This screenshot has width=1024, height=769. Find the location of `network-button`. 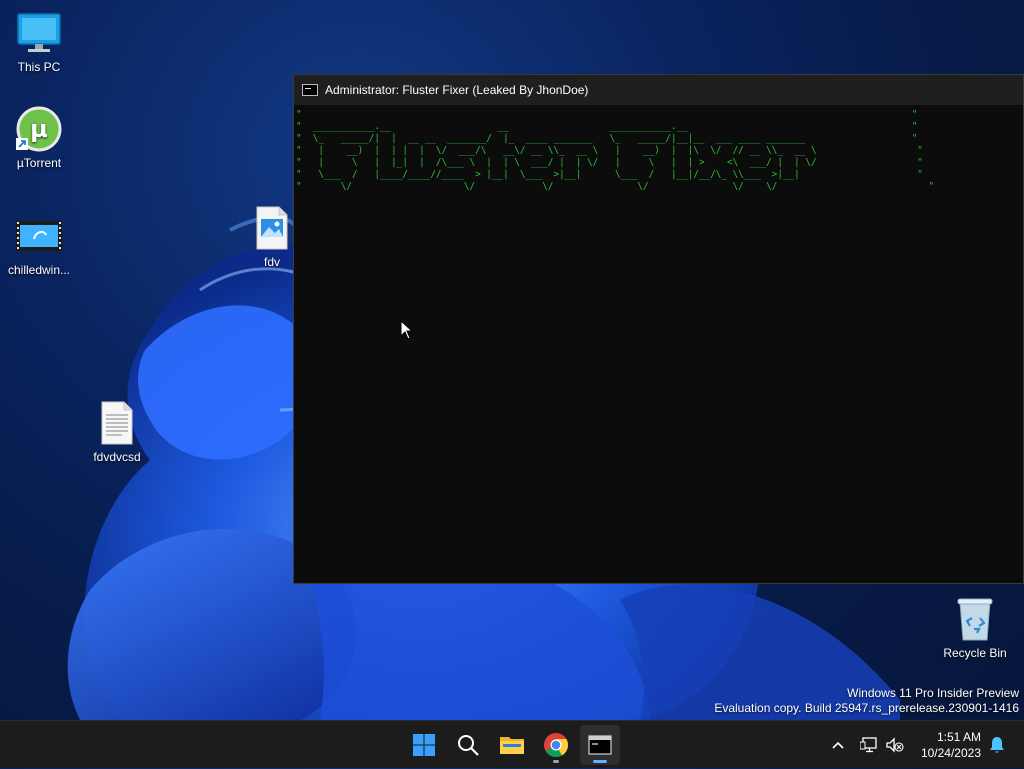

network-button is located at coordinates (869, 745).